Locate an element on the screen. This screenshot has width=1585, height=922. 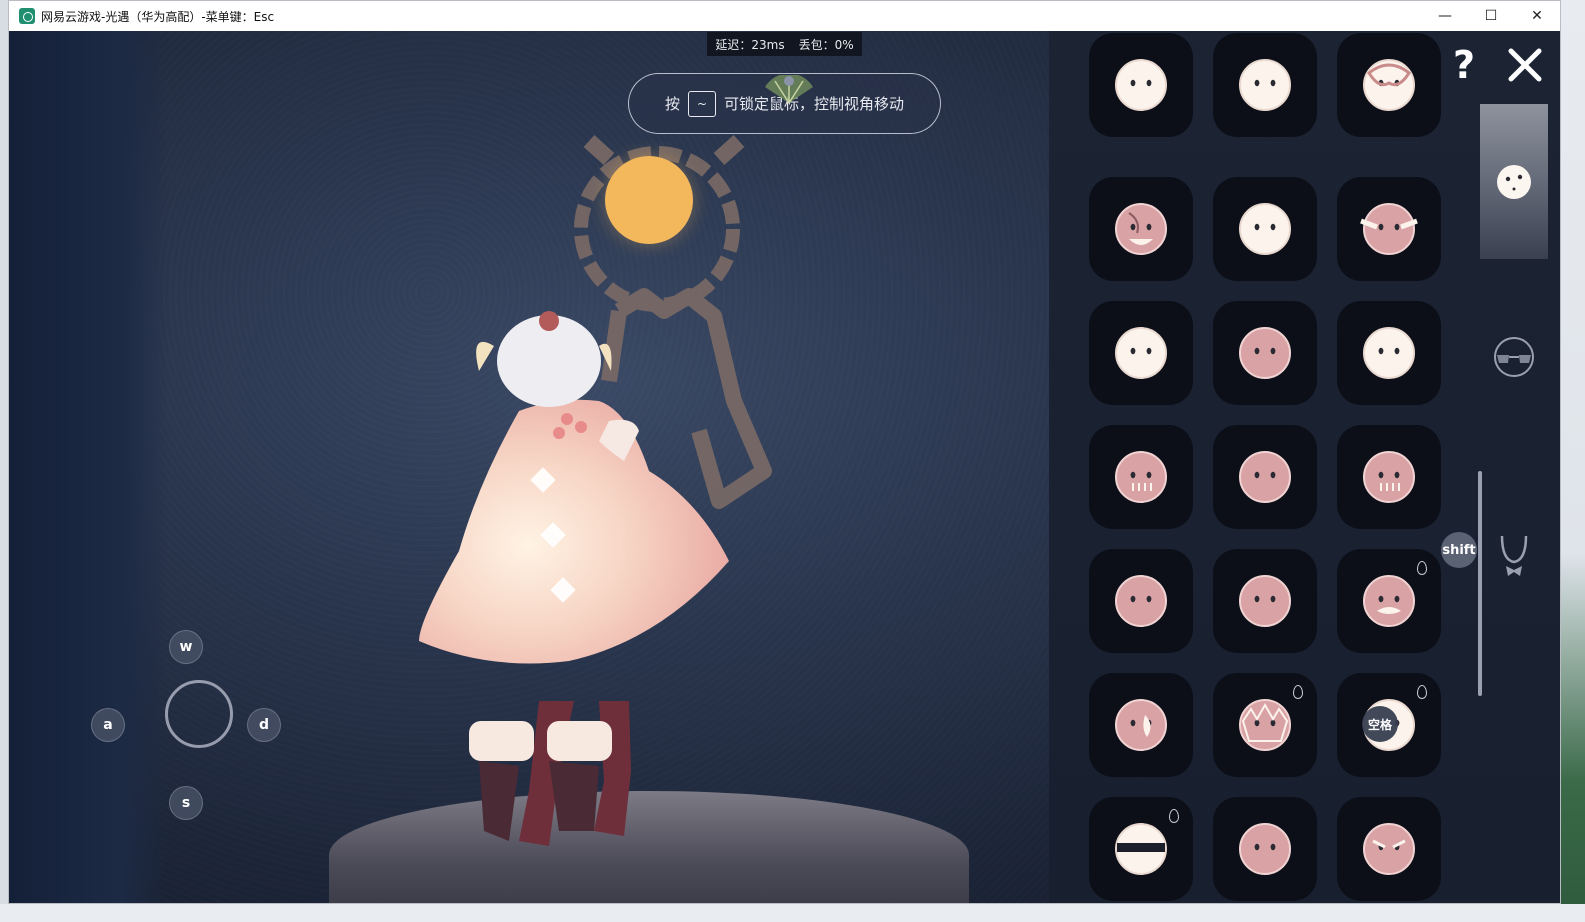
mask-flame-icon is located at coordinates (1141, 725).